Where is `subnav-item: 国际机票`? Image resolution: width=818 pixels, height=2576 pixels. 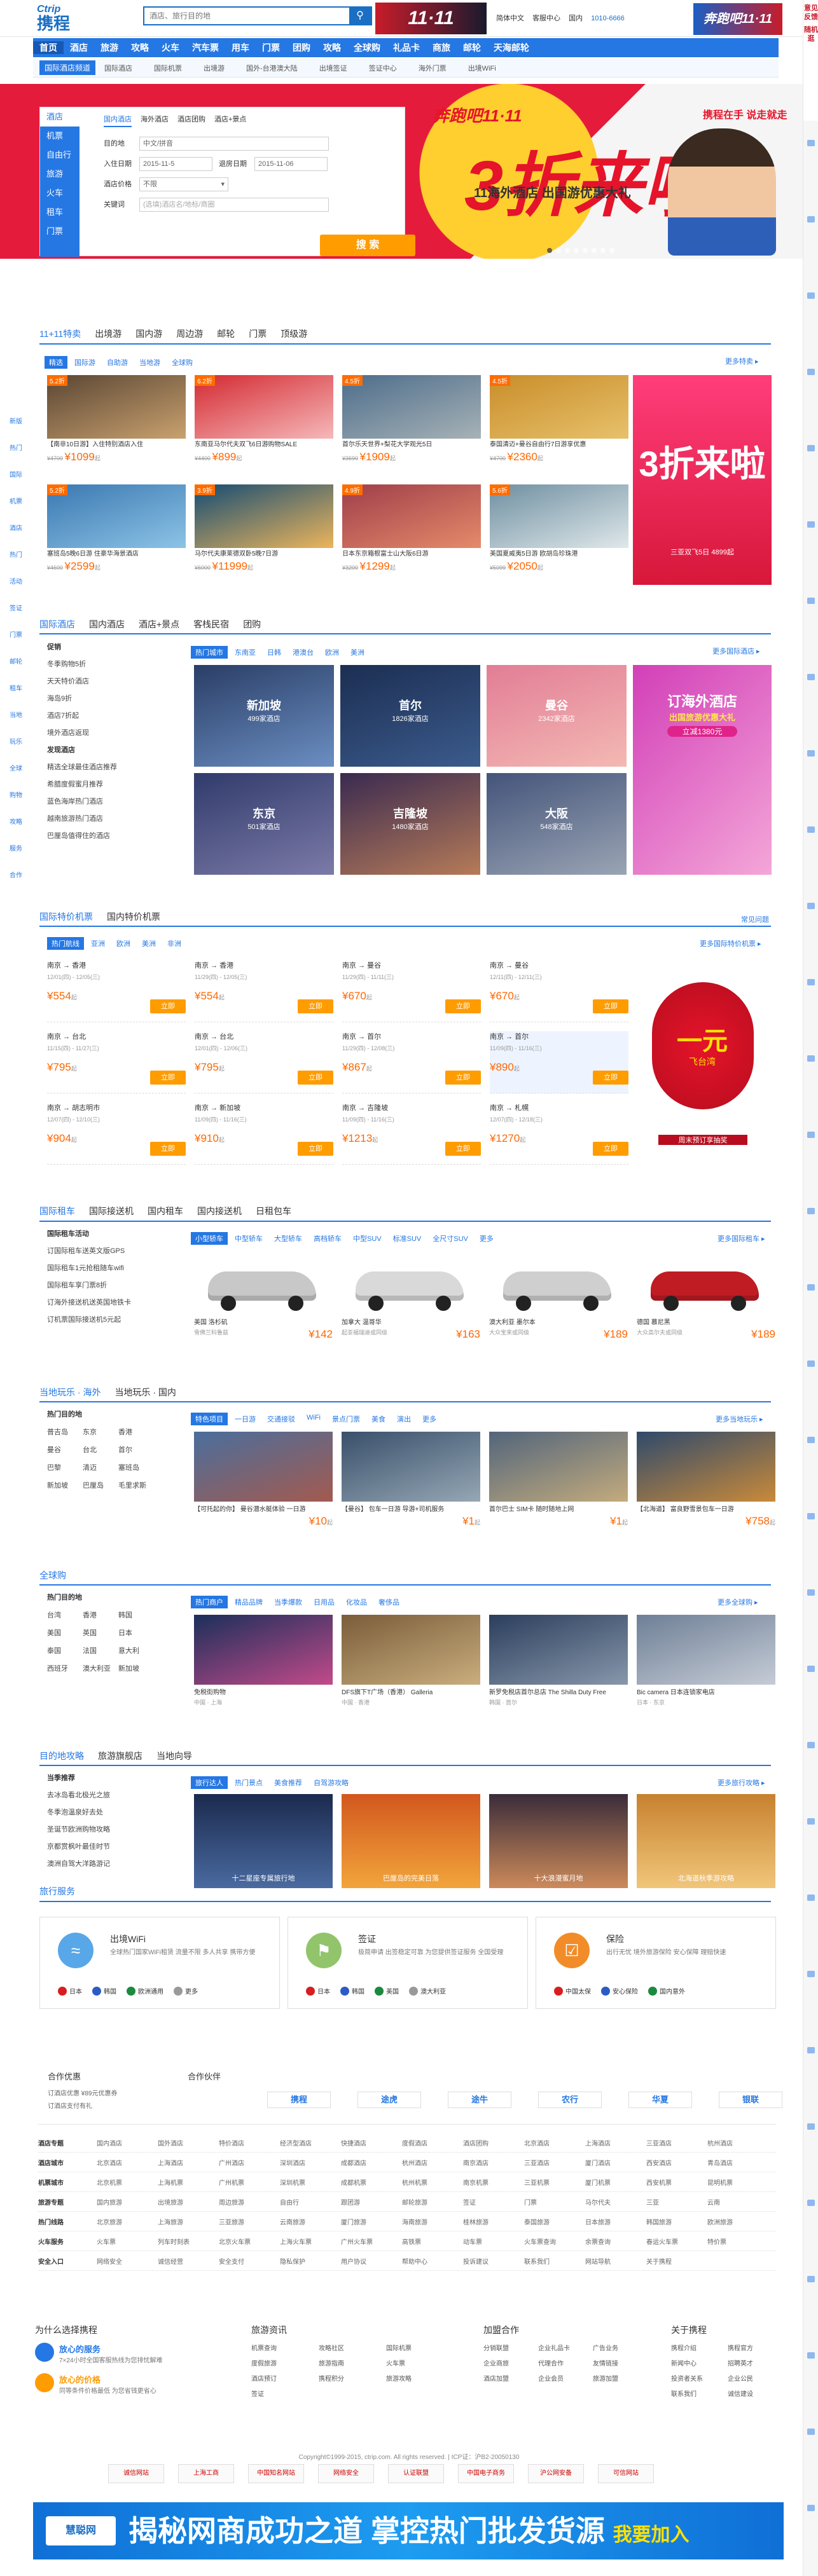
subnav-item: 国际机票 is located at coordinates (168, 68).